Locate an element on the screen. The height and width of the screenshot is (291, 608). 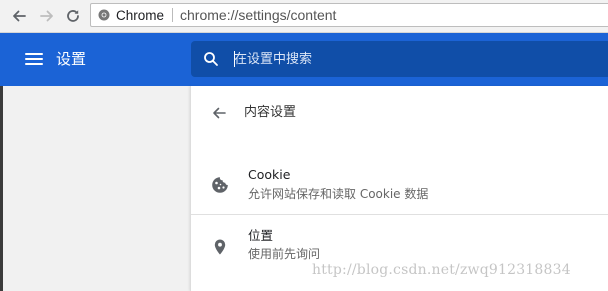
address-bar: Chrome chrome://settings/content is located at coordinates (349, 15).